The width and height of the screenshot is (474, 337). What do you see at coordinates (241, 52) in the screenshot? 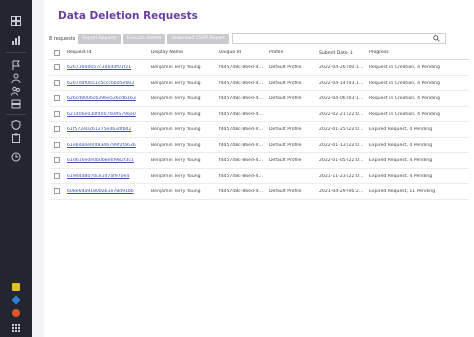
I see `header-unique-id: Unique Id` at bounding box center [241, 52].